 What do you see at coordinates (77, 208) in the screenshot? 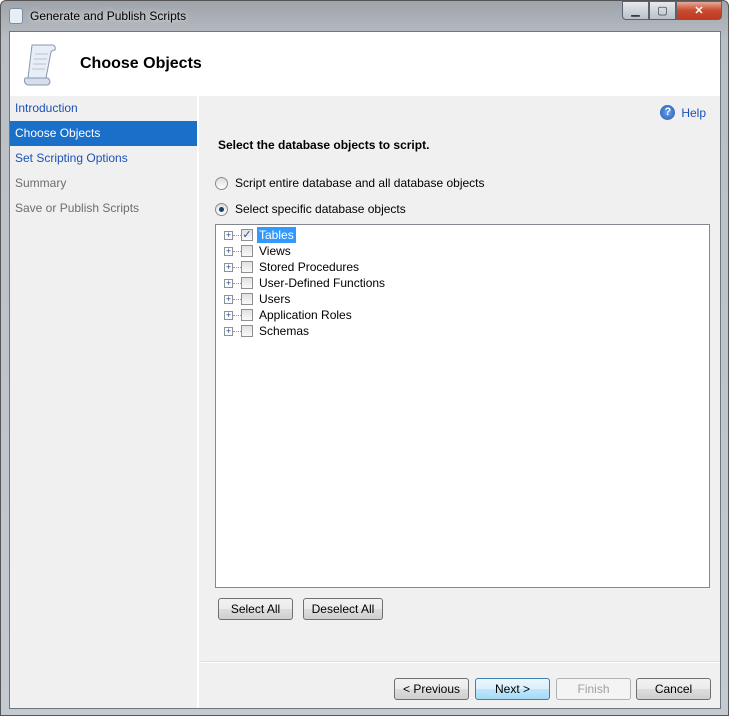
I see `step-save-or-publish: Save or Publish Scripts` at bounding box center [77, 208].